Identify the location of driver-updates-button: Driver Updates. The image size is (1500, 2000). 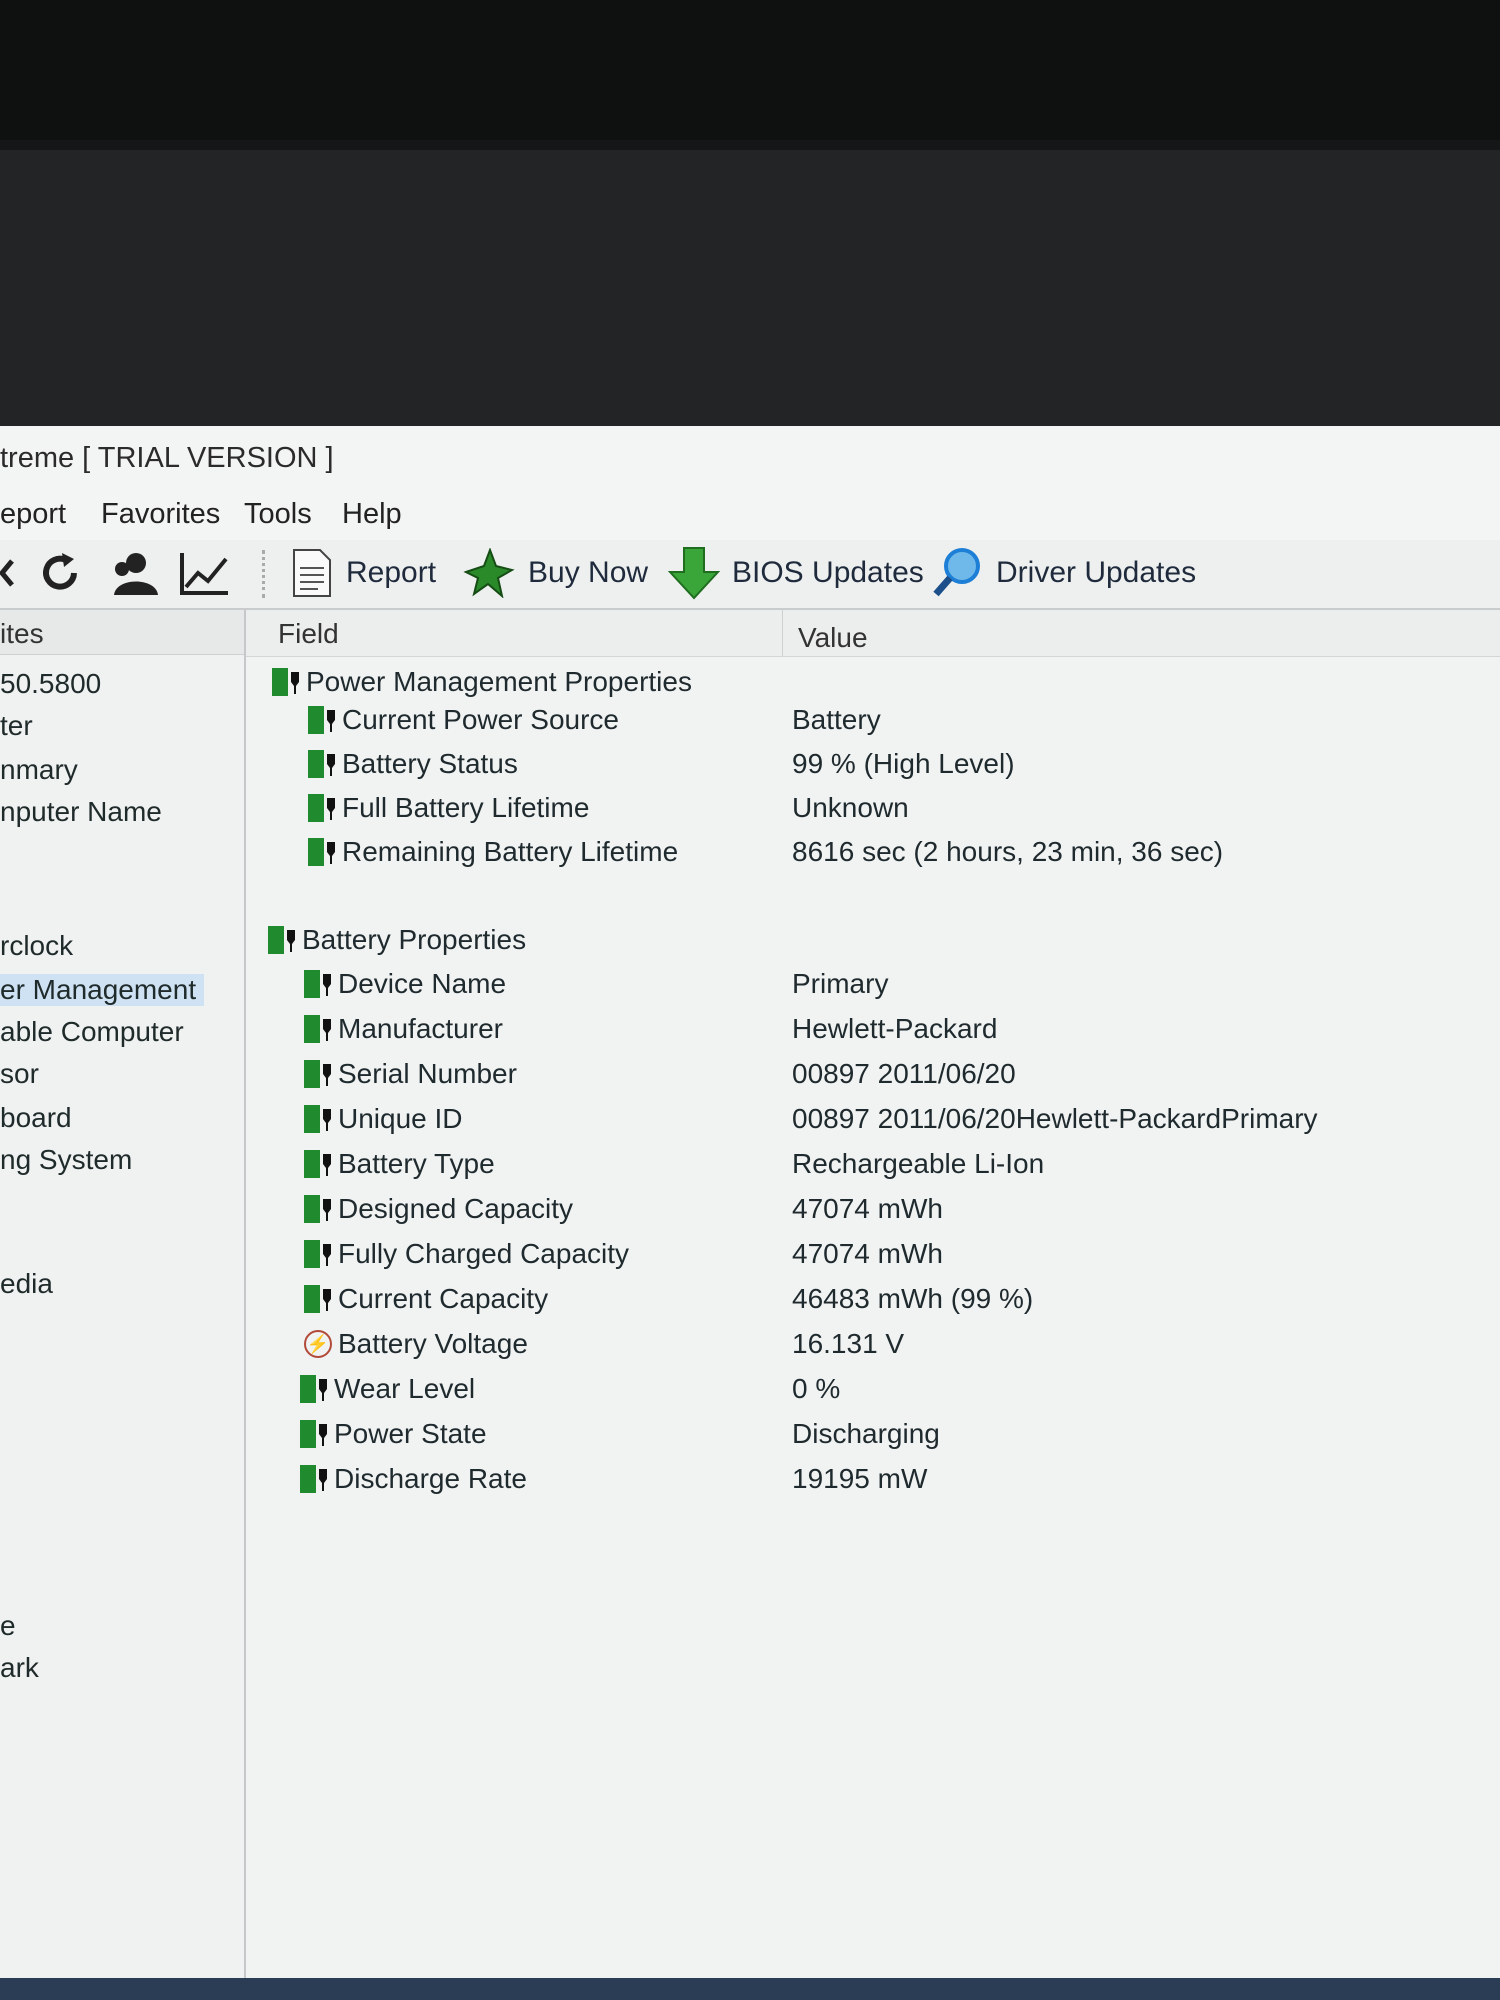
(1063, 573).